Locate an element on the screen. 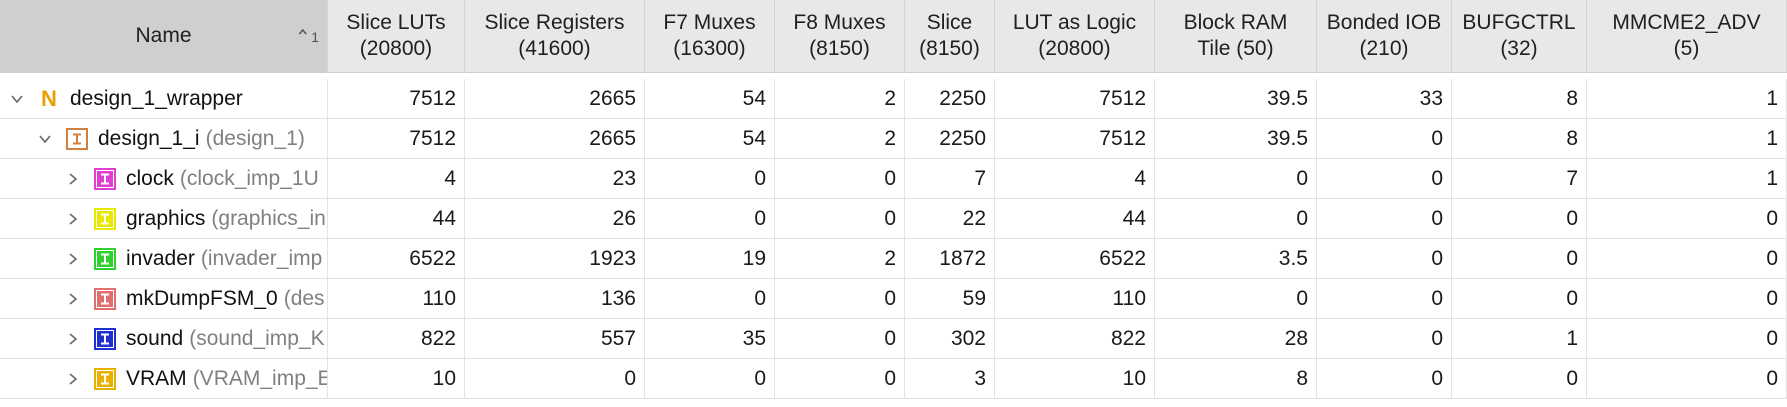  row-module-type: (clock_imp_1U is located at coordinates (249, 178).